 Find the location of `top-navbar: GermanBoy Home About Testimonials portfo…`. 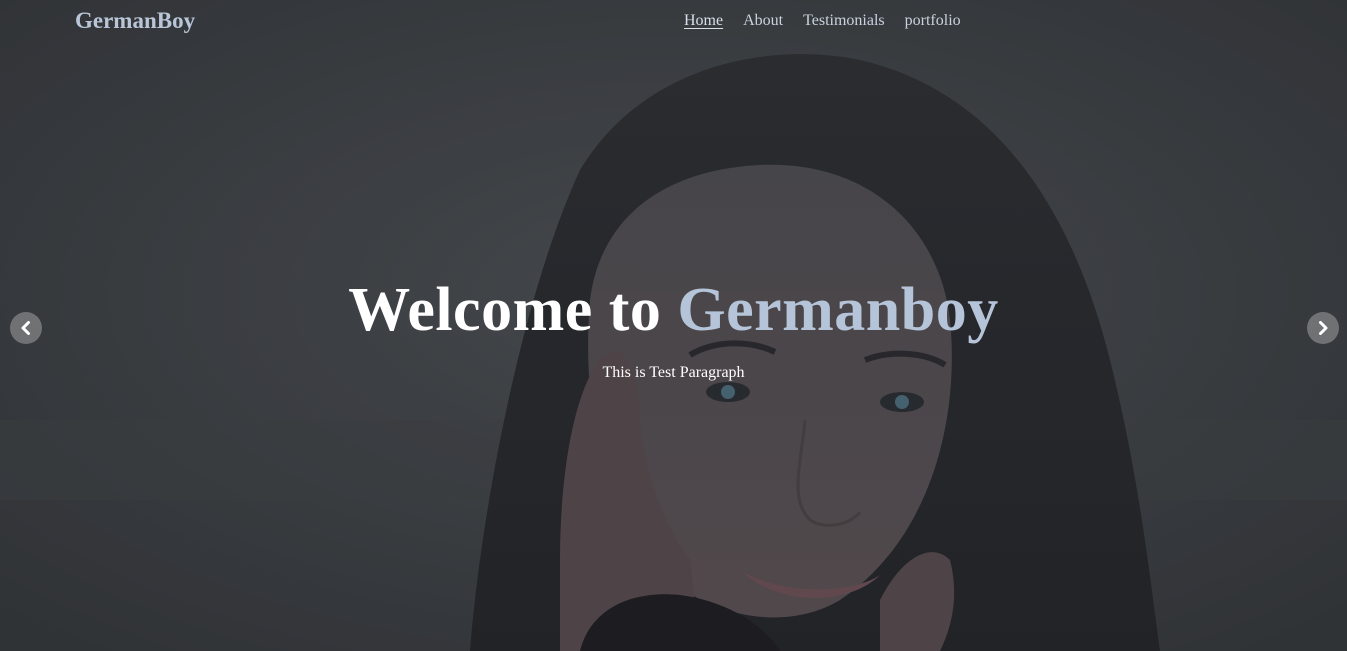

top-navbar: GermanBoy Home About Testimonials portfo… is located at coordinates (673, 22).